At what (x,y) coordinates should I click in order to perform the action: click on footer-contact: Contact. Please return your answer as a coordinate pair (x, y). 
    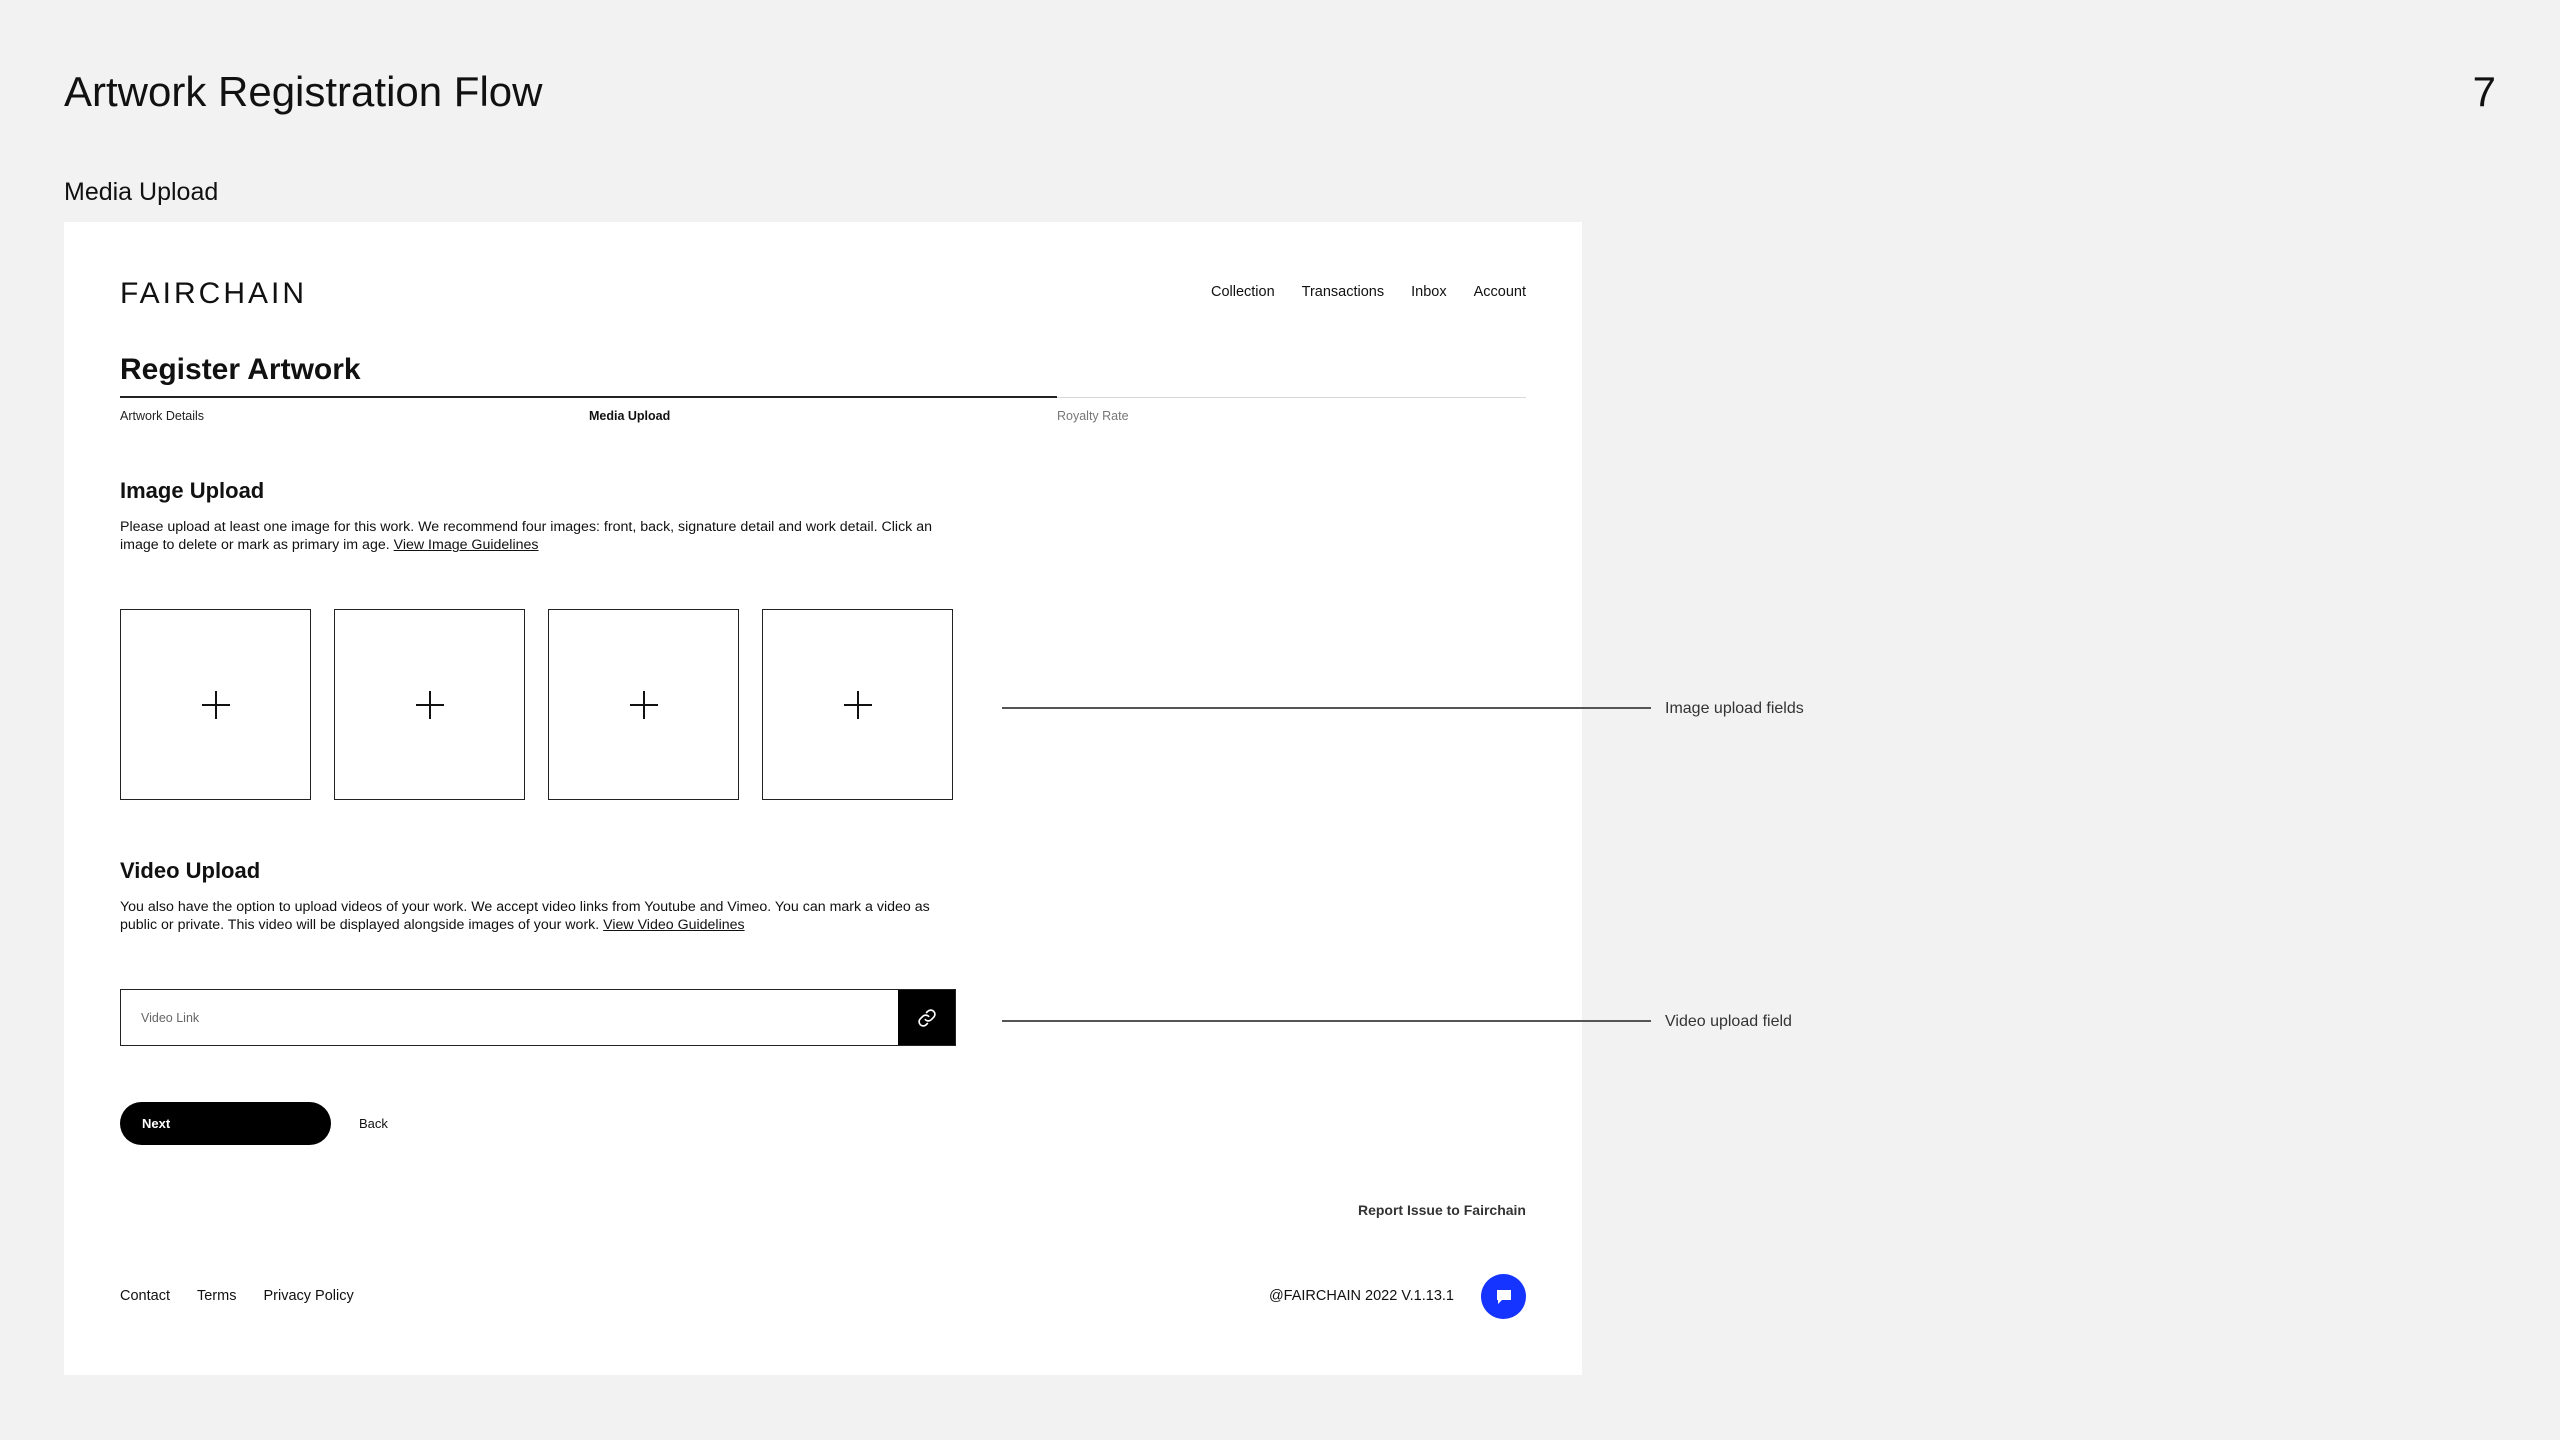
    Looking at the image, I should click on (145, 1296).